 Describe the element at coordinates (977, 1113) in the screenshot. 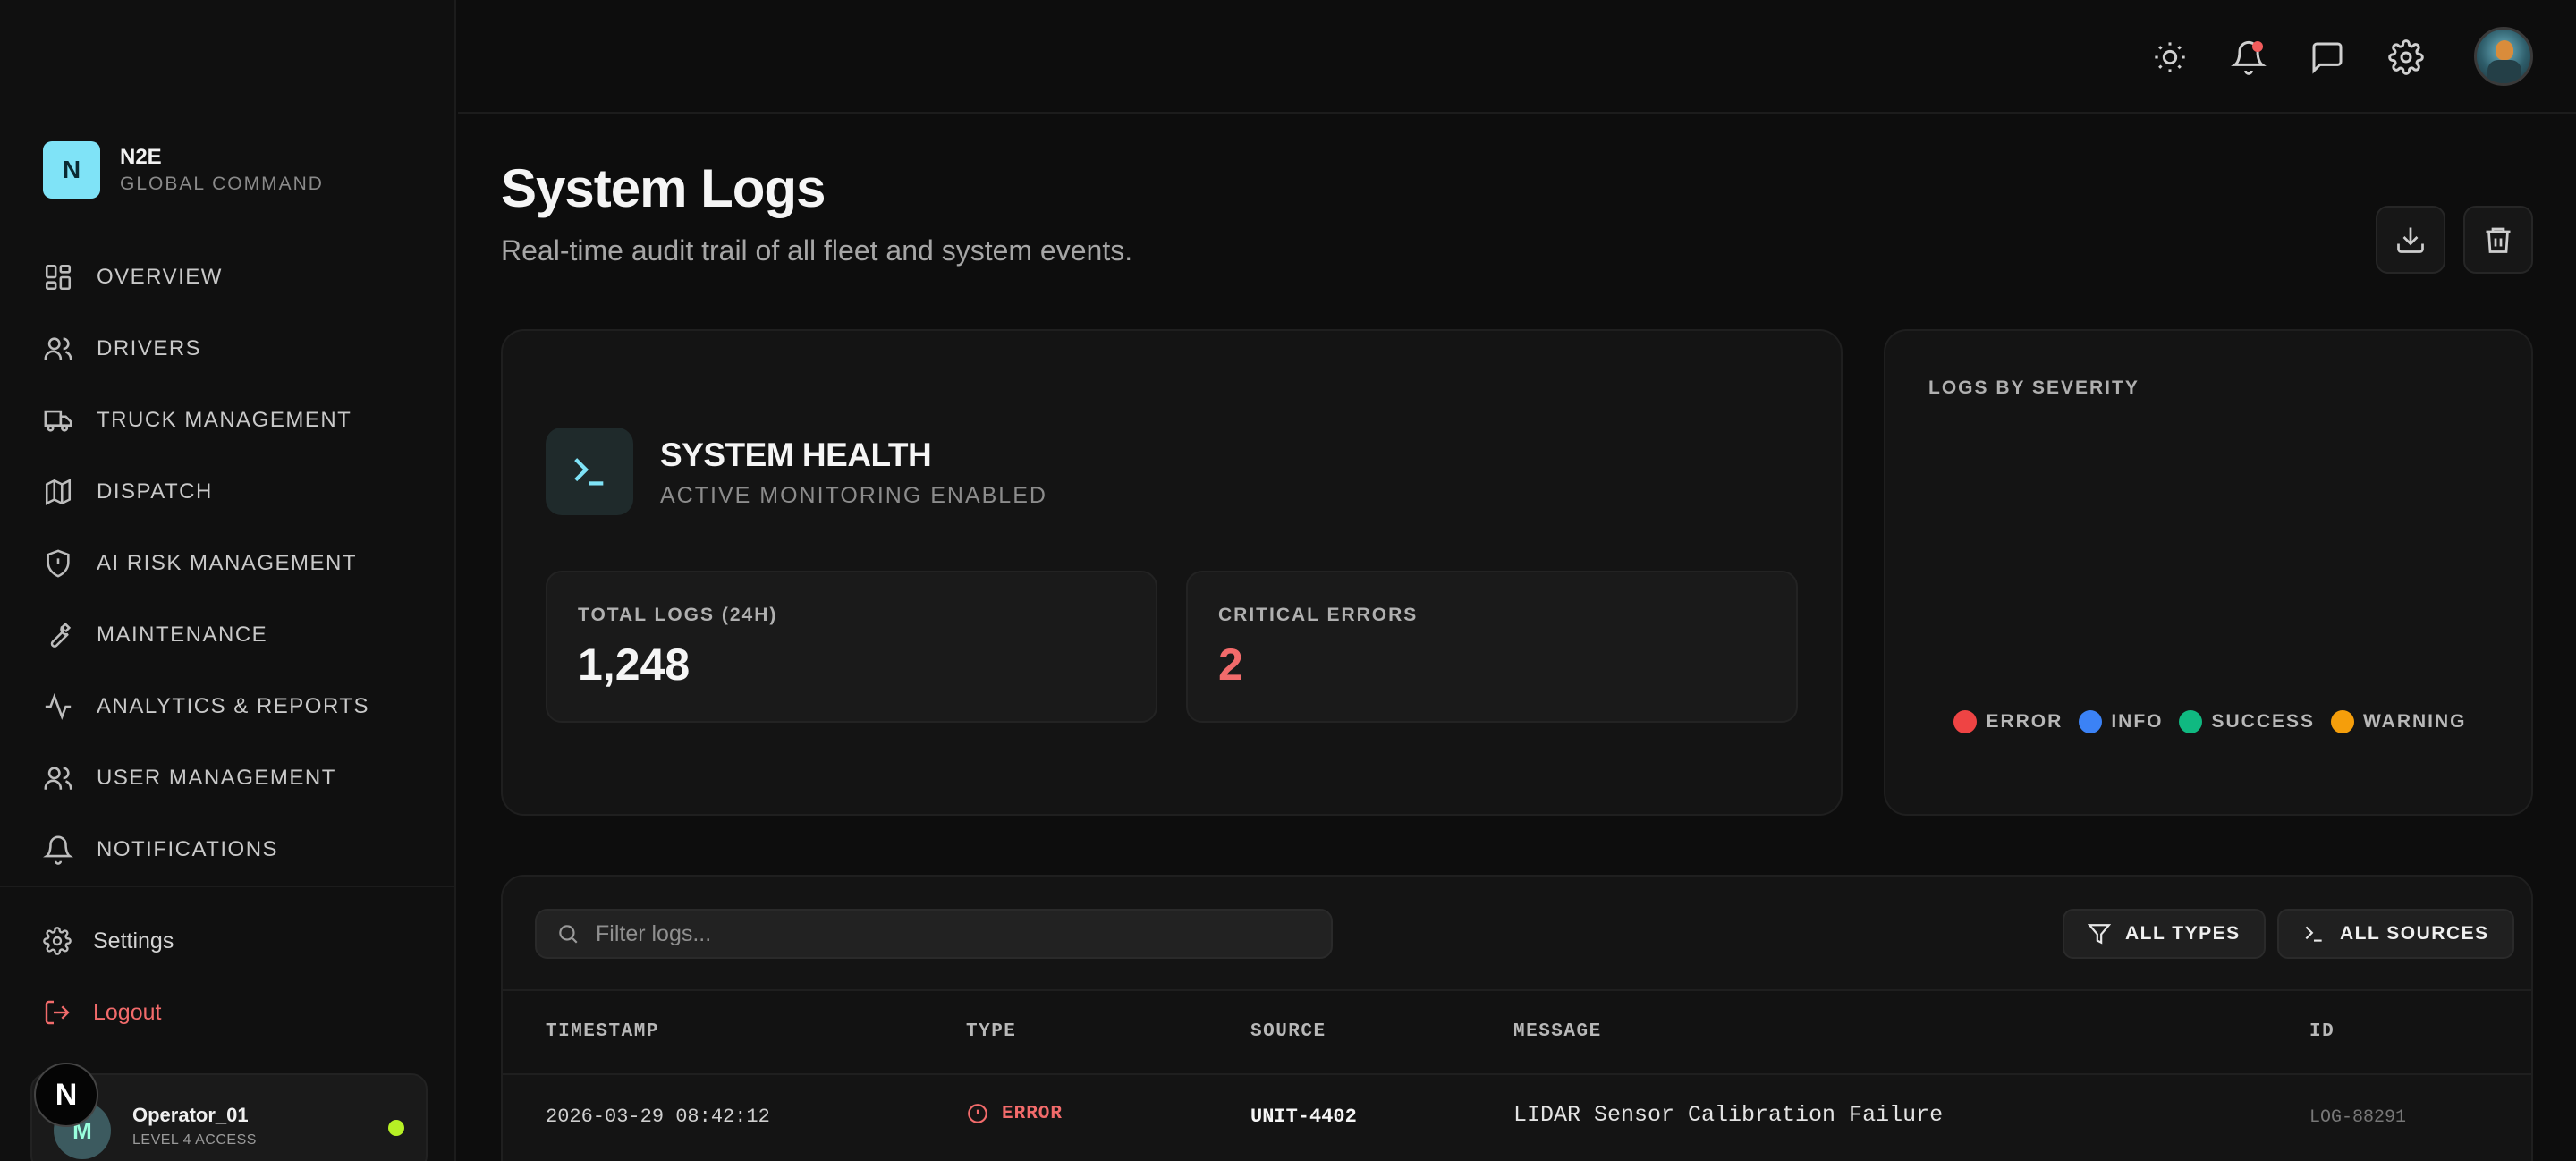

I see `alert-circle-icon` at that location.